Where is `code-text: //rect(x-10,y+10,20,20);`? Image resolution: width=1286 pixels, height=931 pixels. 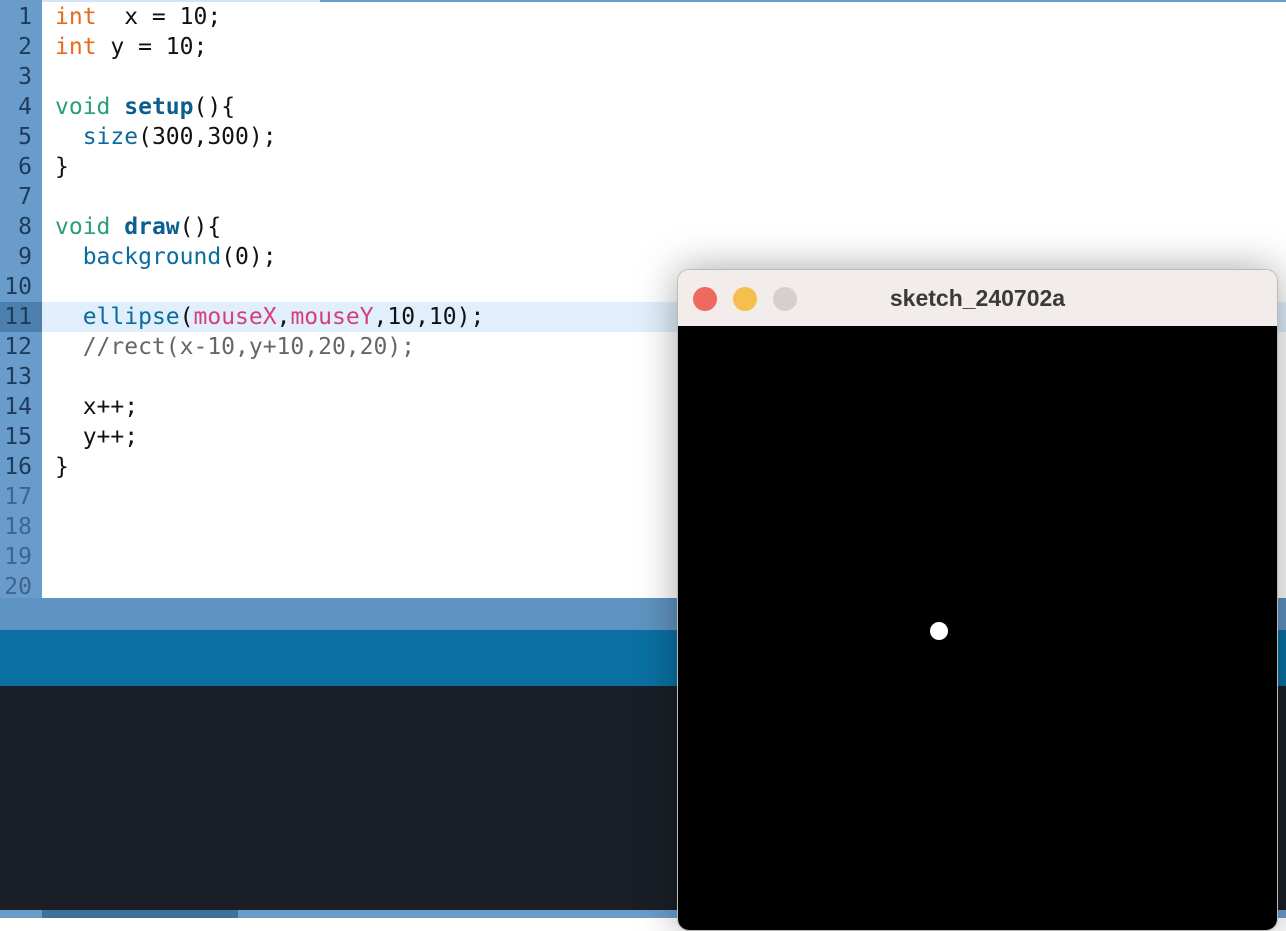
code-text: //rect(x-10,y+10,20,20); is located at coordinates (235, 347).